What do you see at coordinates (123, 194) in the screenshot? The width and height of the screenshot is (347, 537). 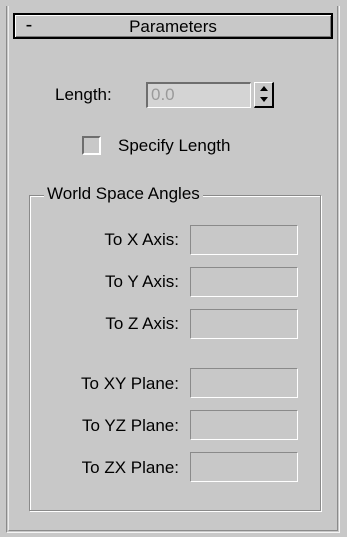 I see `group-title: World Space Angles` at bounding box center [123, 194].